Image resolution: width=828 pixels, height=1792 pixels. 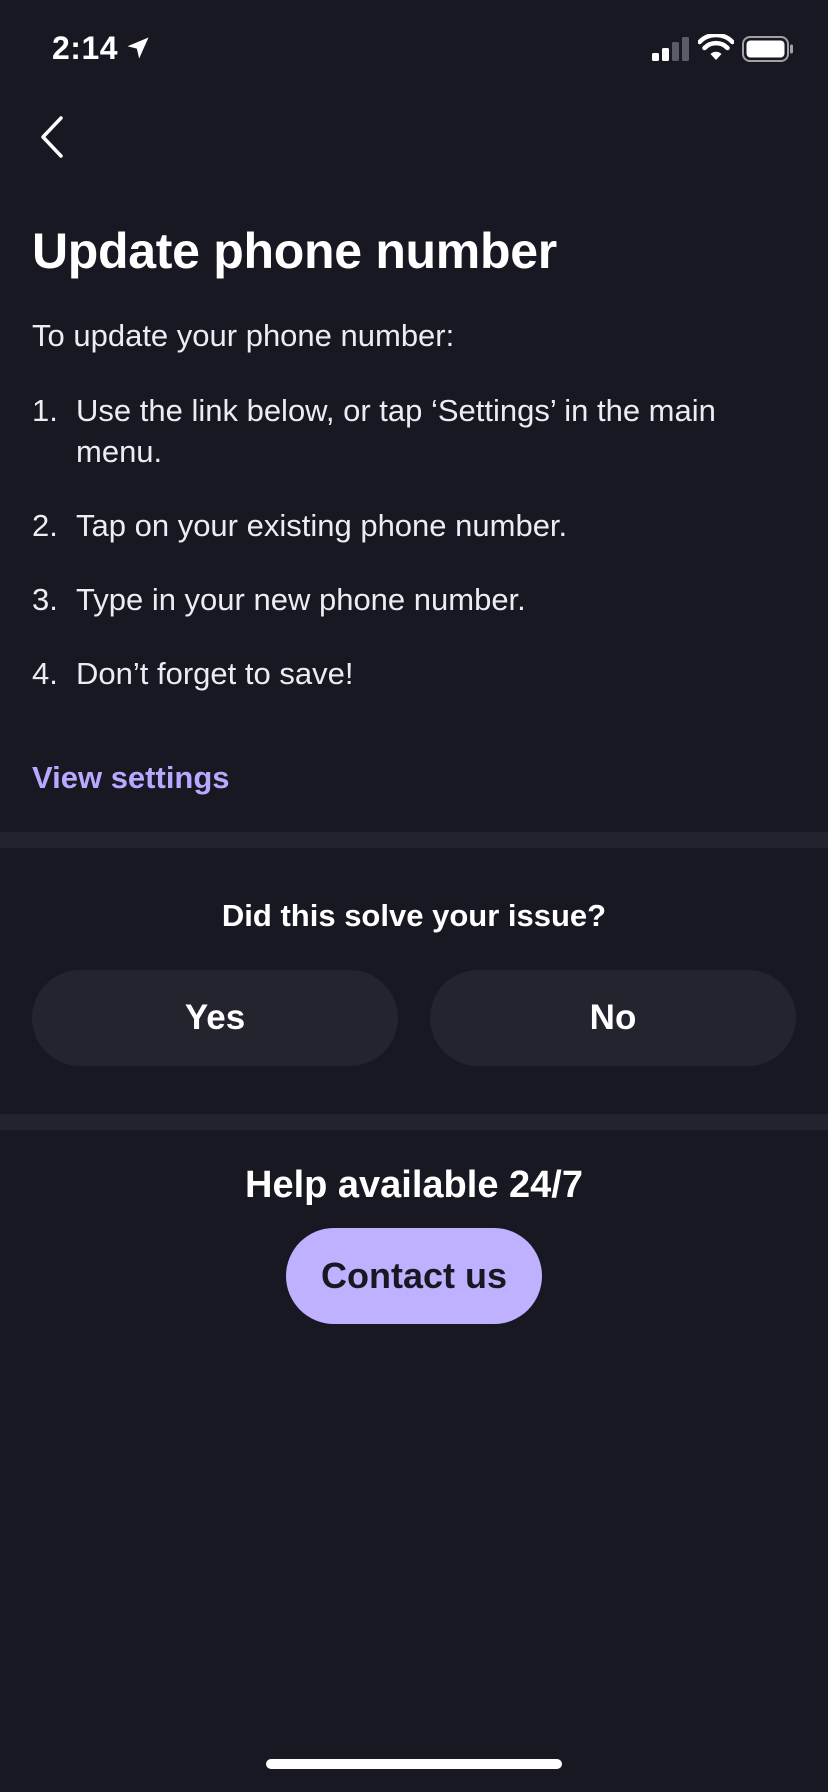 What do you see at coordinates (131, 778) in the screenshot?
I see `view-settings-link: View settings` at bounding box center [131, 778].